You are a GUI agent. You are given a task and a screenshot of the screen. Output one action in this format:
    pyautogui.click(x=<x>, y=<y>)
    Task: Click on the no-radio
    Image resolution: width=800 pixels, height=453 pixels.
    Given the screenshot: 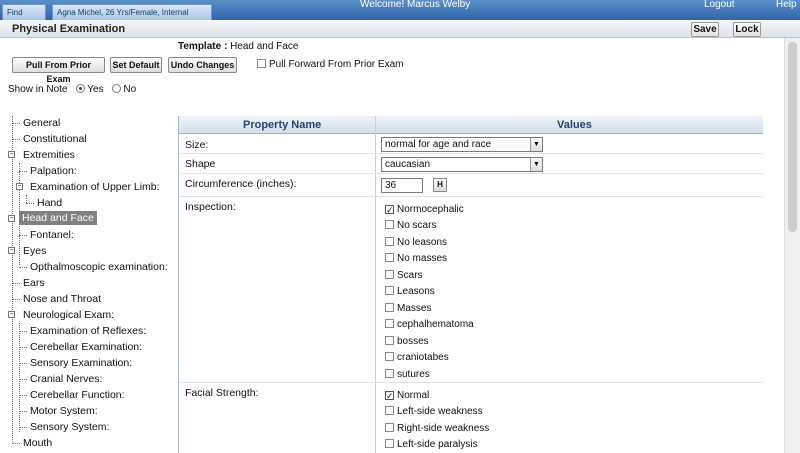 What is the action you would take?
    pyautogui.click(x=117, y=88)
    